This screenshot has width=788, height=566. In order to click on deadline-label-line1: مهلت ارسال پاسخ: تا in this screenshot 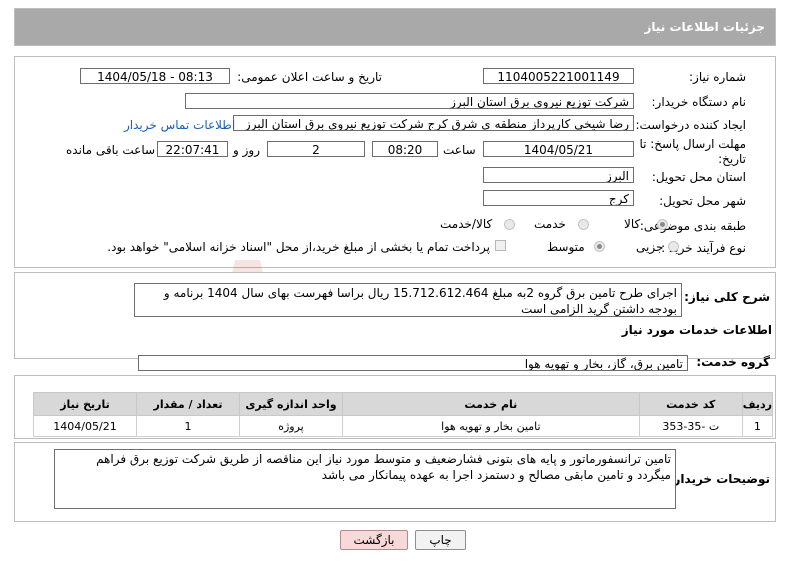, I will do `click(692, 144)`.